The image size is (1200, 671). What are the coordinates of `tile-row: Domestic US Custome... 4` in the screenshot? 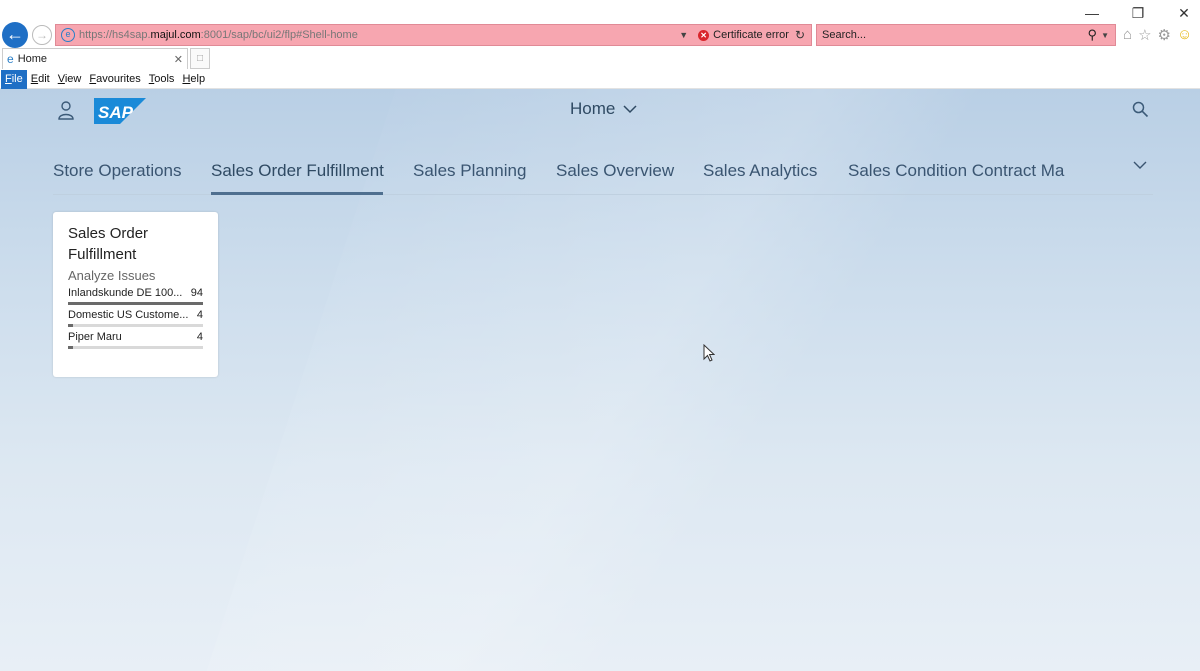 It's located at (135, 318).